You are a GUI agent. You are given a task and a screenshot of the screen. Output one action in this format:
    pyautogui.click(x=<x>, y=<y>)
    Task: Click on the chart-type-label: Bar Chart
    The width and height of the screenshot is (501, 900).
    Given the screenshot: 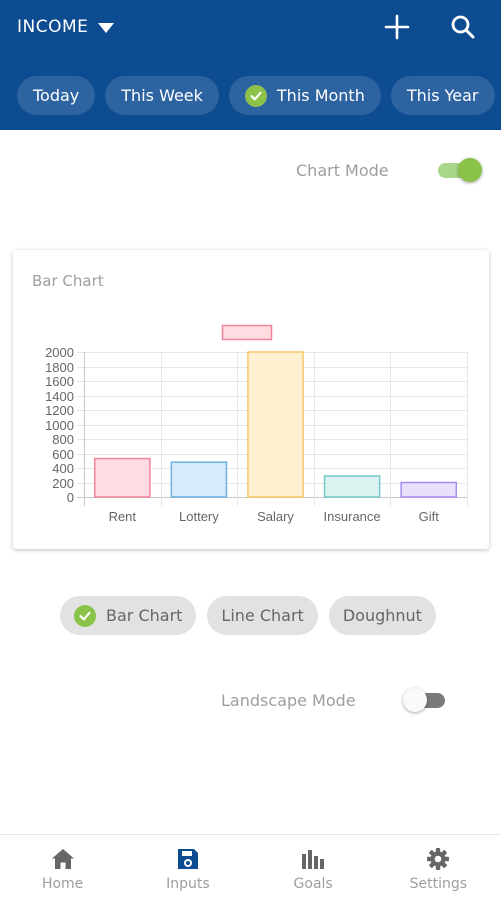 What is the action you would take?
    pyautogui.click(x=144, y=615)
    